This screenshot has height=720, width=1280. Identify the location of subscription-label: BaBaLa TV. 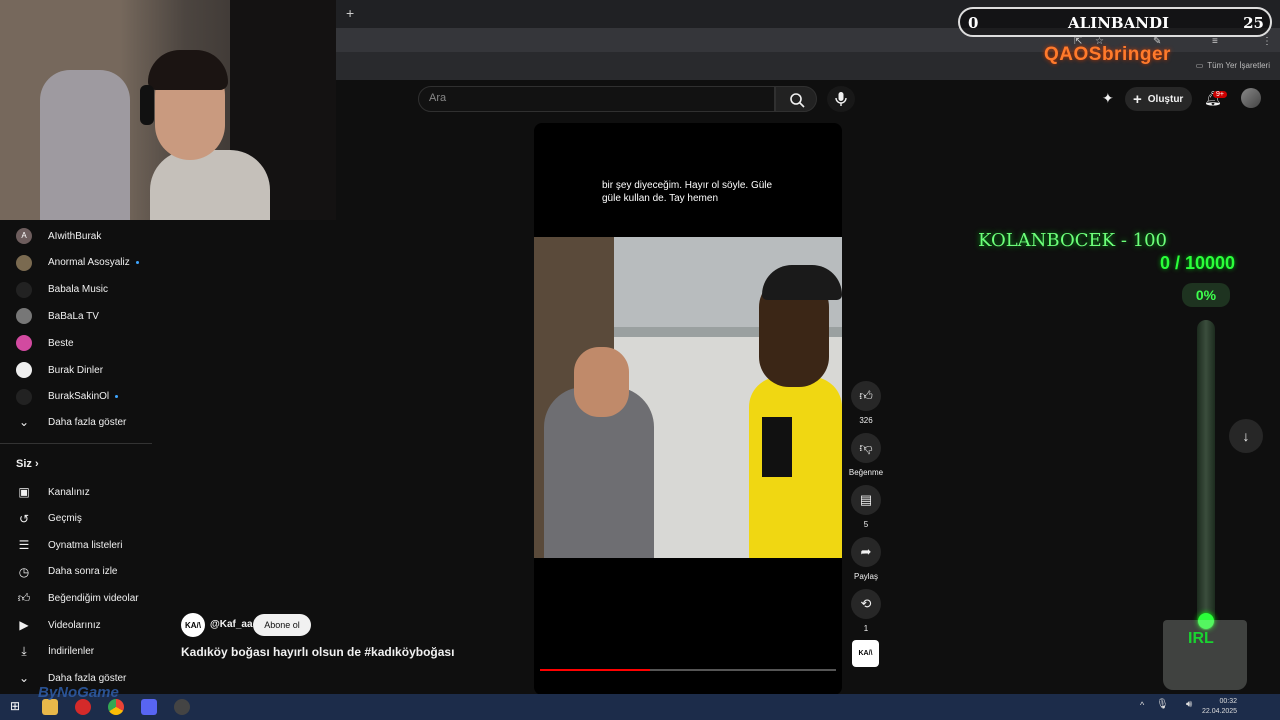
(73, 316).